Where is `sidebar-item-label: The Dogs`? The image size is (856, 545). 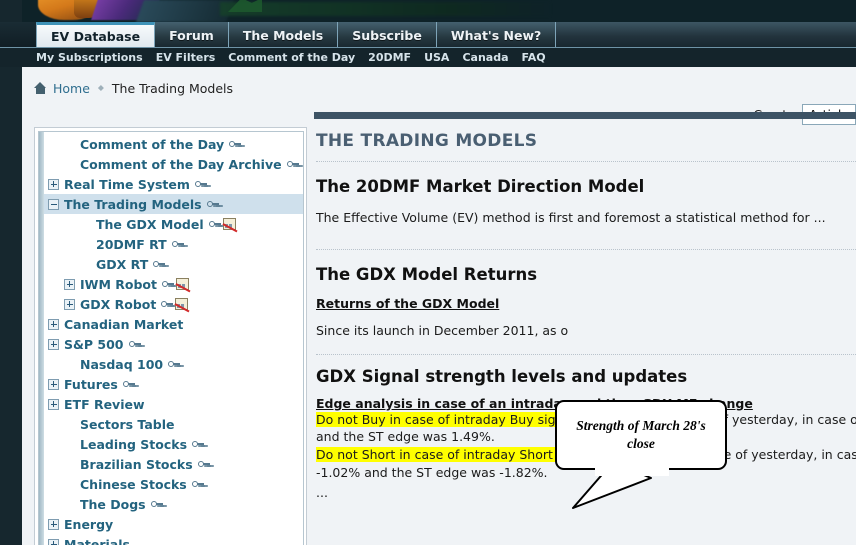 sidebar-item-label: The Dogs is located at coordinates (113, 504).